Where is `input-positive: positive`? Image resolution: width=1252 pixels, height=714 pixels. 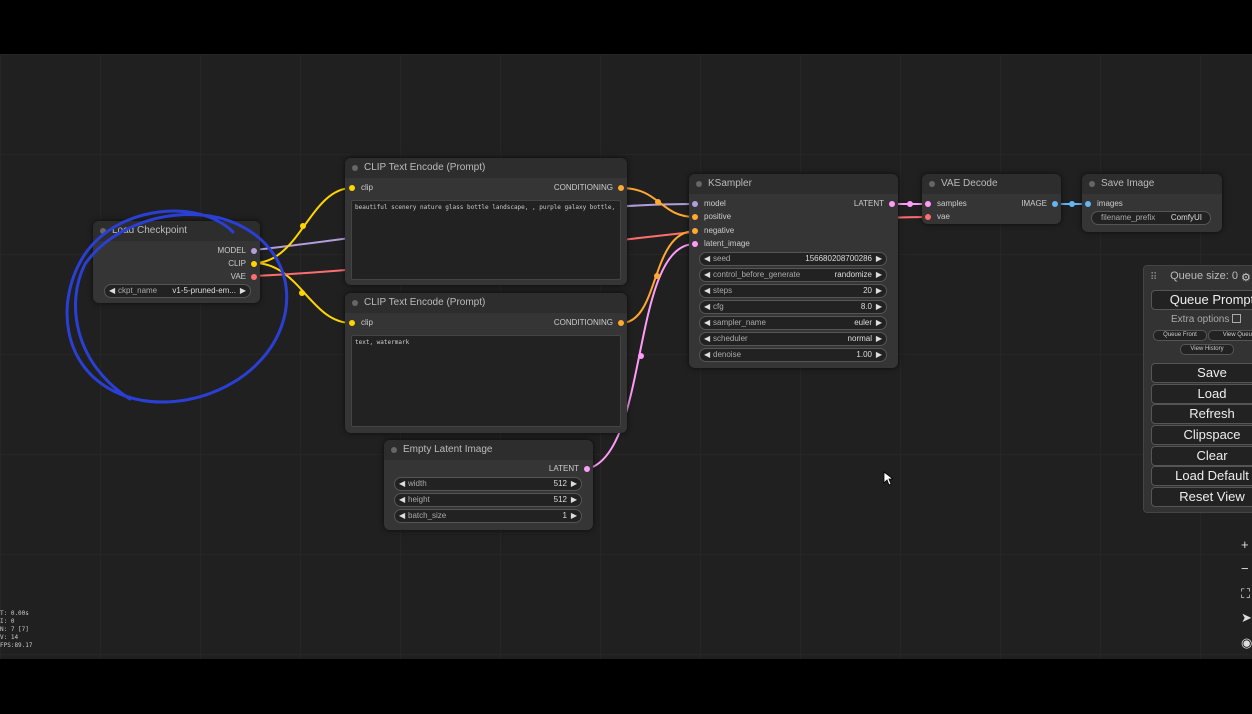
input-positive: positive is located at coordinates (711, 217).